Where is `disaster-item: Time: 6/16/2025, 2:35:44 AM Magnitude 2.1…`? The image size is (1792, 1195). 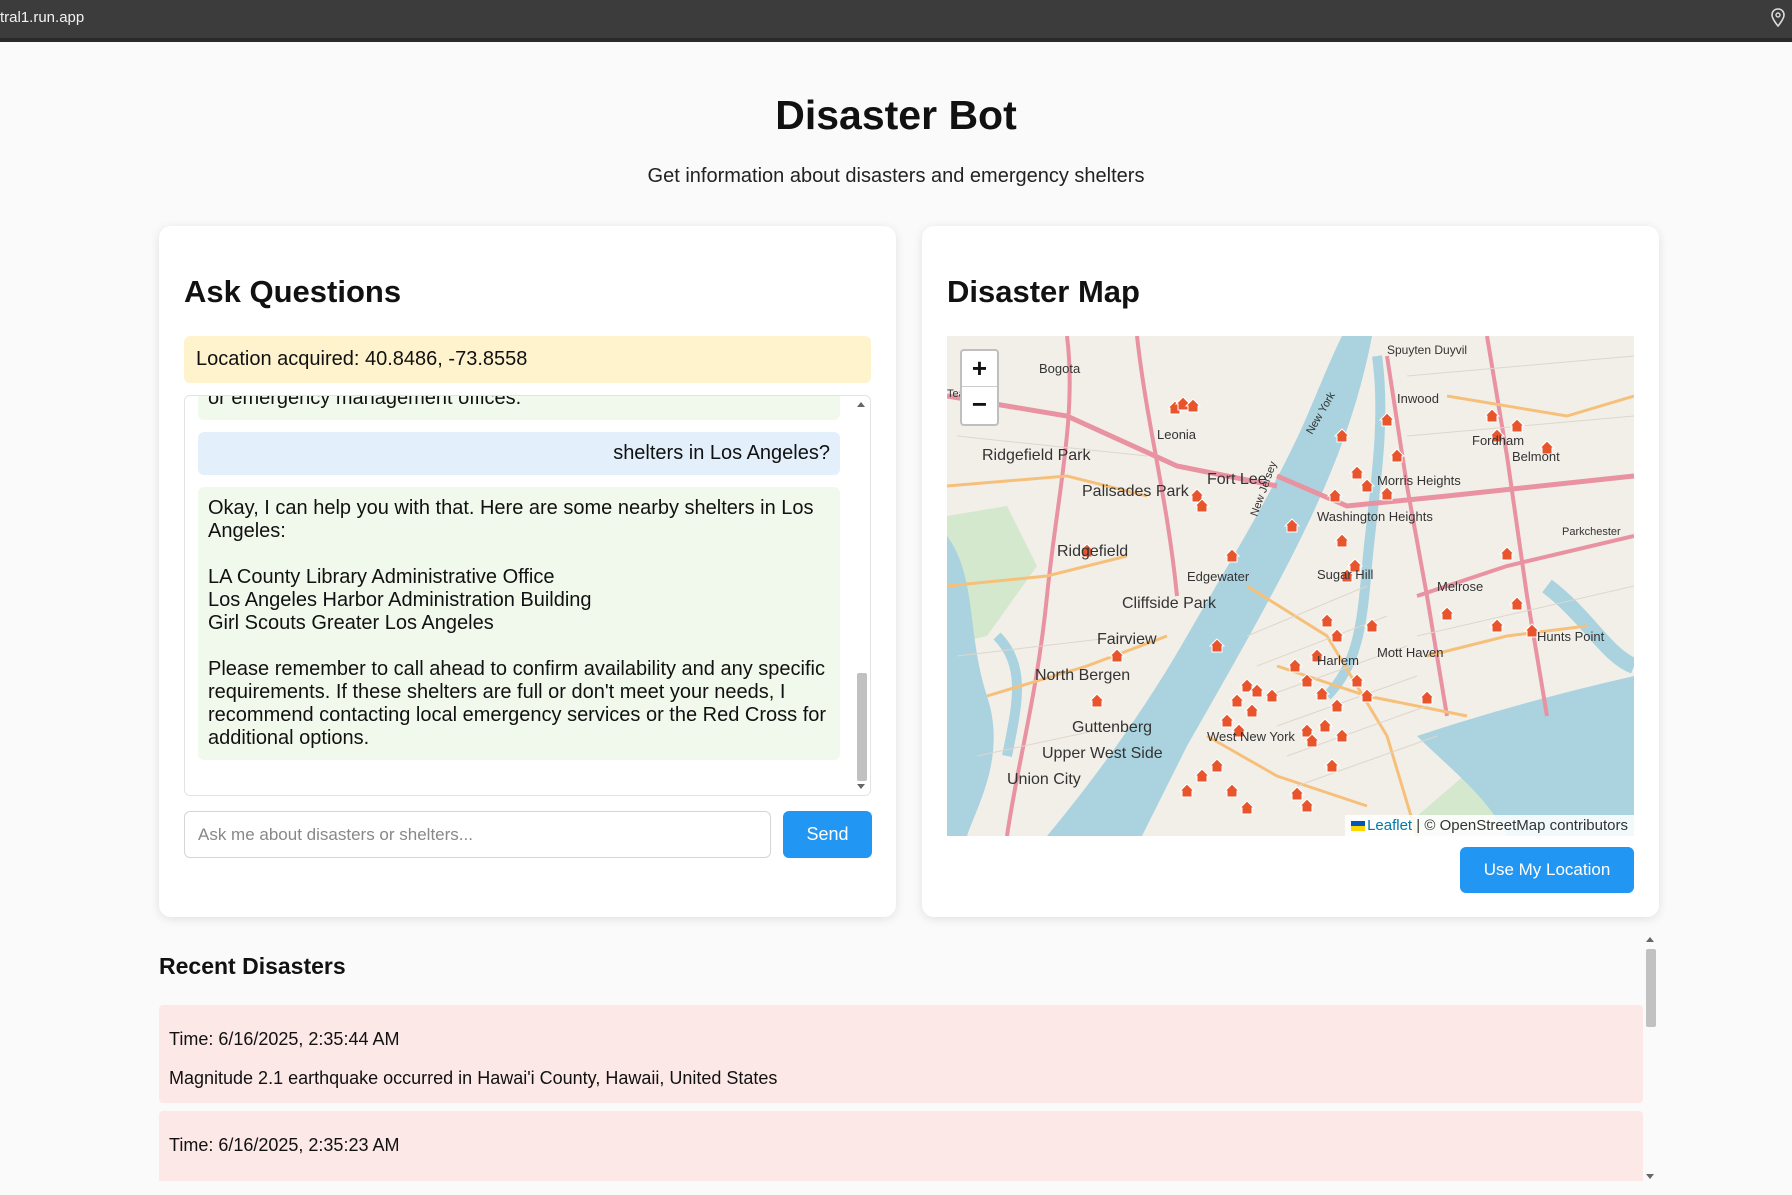
disaster-item: Time: 6/16/2025, 2:35:44 AM Magnitude 2.1… is located at coordinates (901, 1054).